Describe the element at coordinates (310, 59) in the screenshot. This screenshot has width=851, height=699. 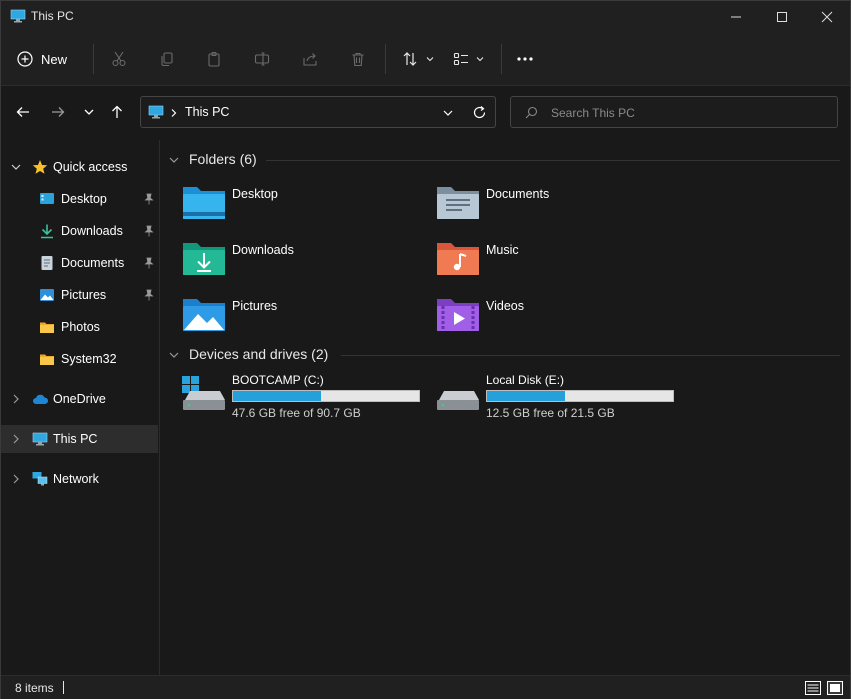
I see `share-button` at that location.